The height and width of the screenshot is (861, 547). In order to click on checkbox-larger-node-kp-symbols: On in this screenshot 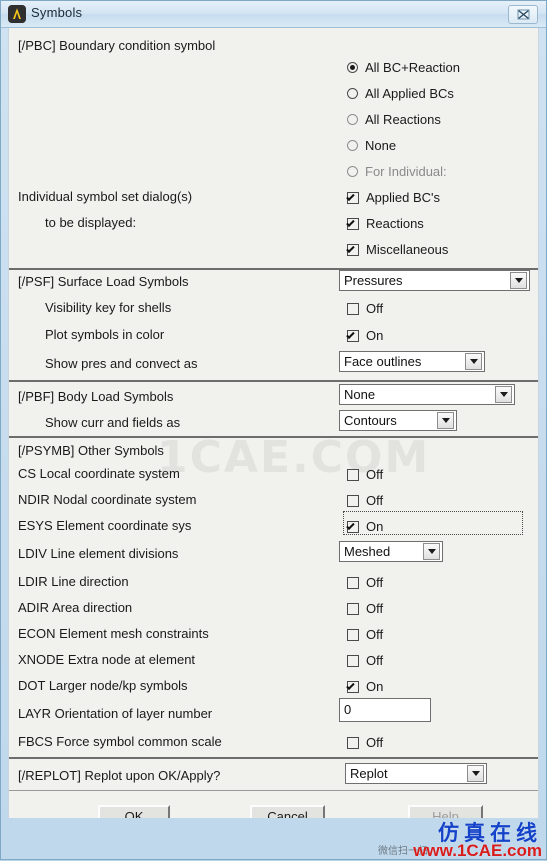, I will do `click(365, 687)`.